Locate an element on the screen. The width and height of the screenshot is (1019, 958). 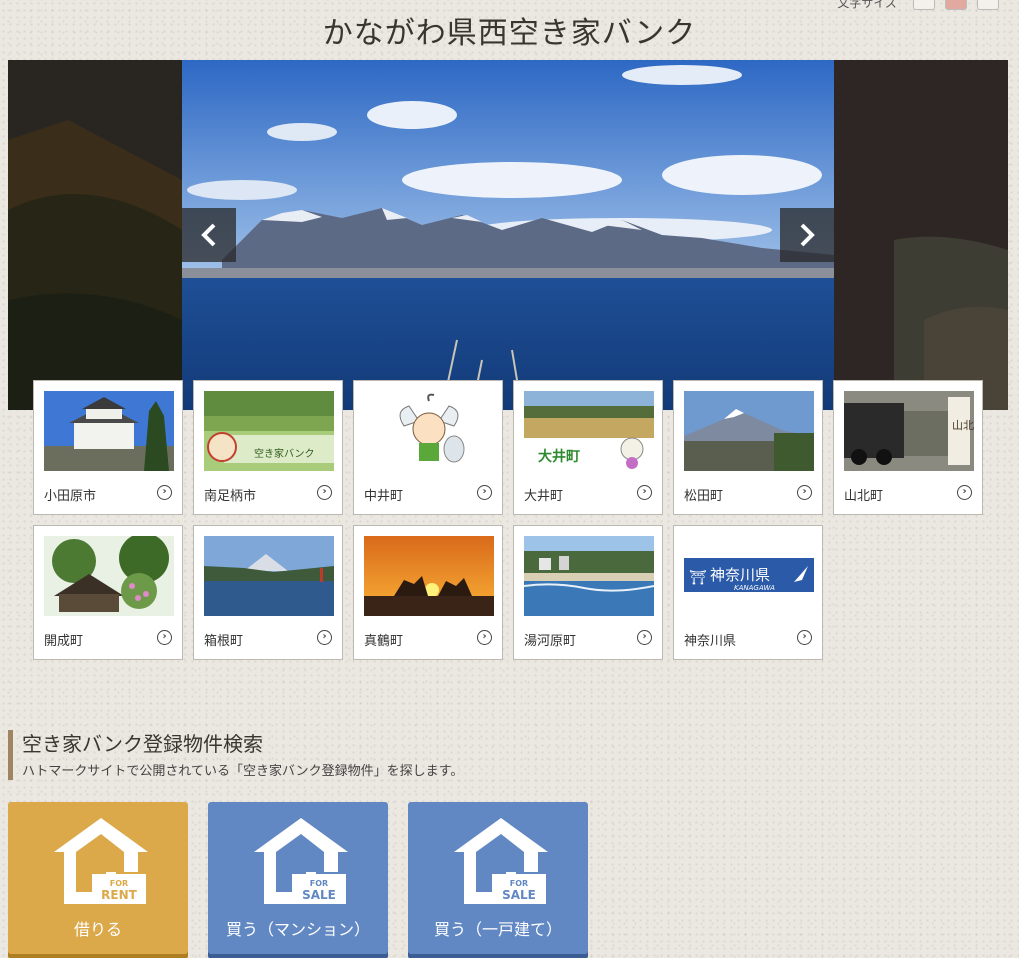
municipality-card-yamakita: 山北町 山北町 › is located at coordinates (908, 447).